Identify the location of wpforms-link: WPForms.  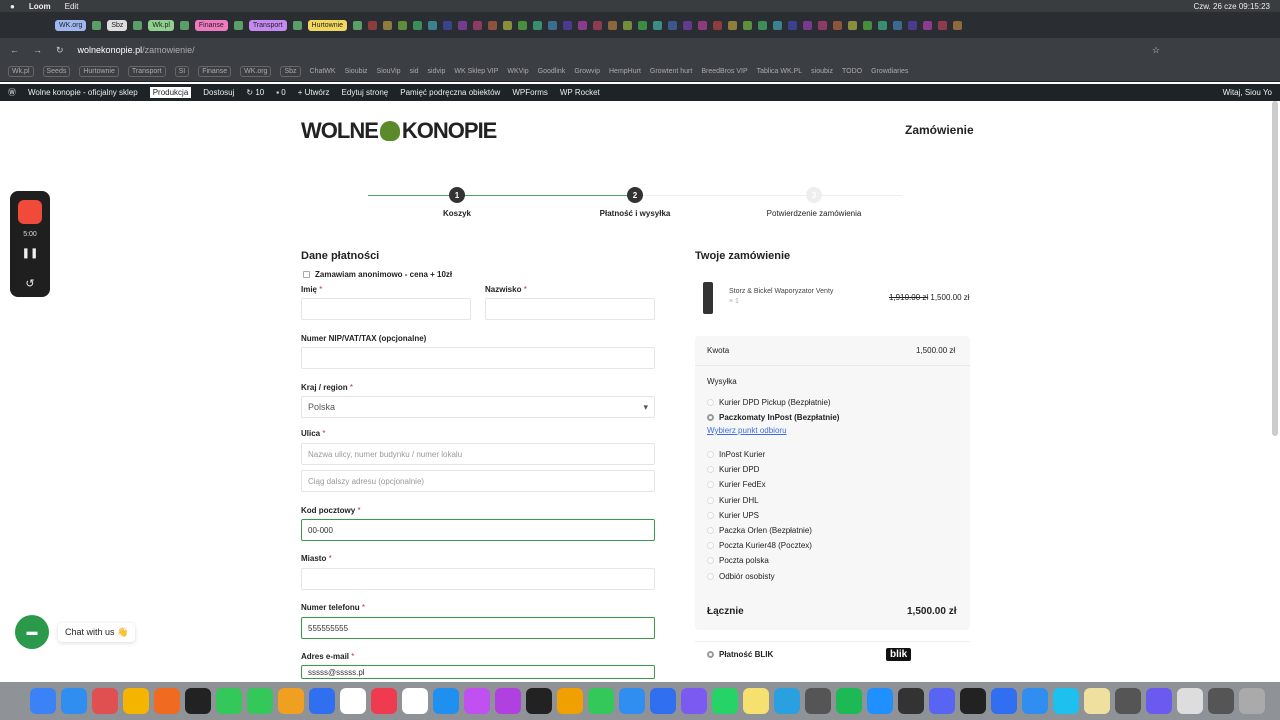
(530, 92).